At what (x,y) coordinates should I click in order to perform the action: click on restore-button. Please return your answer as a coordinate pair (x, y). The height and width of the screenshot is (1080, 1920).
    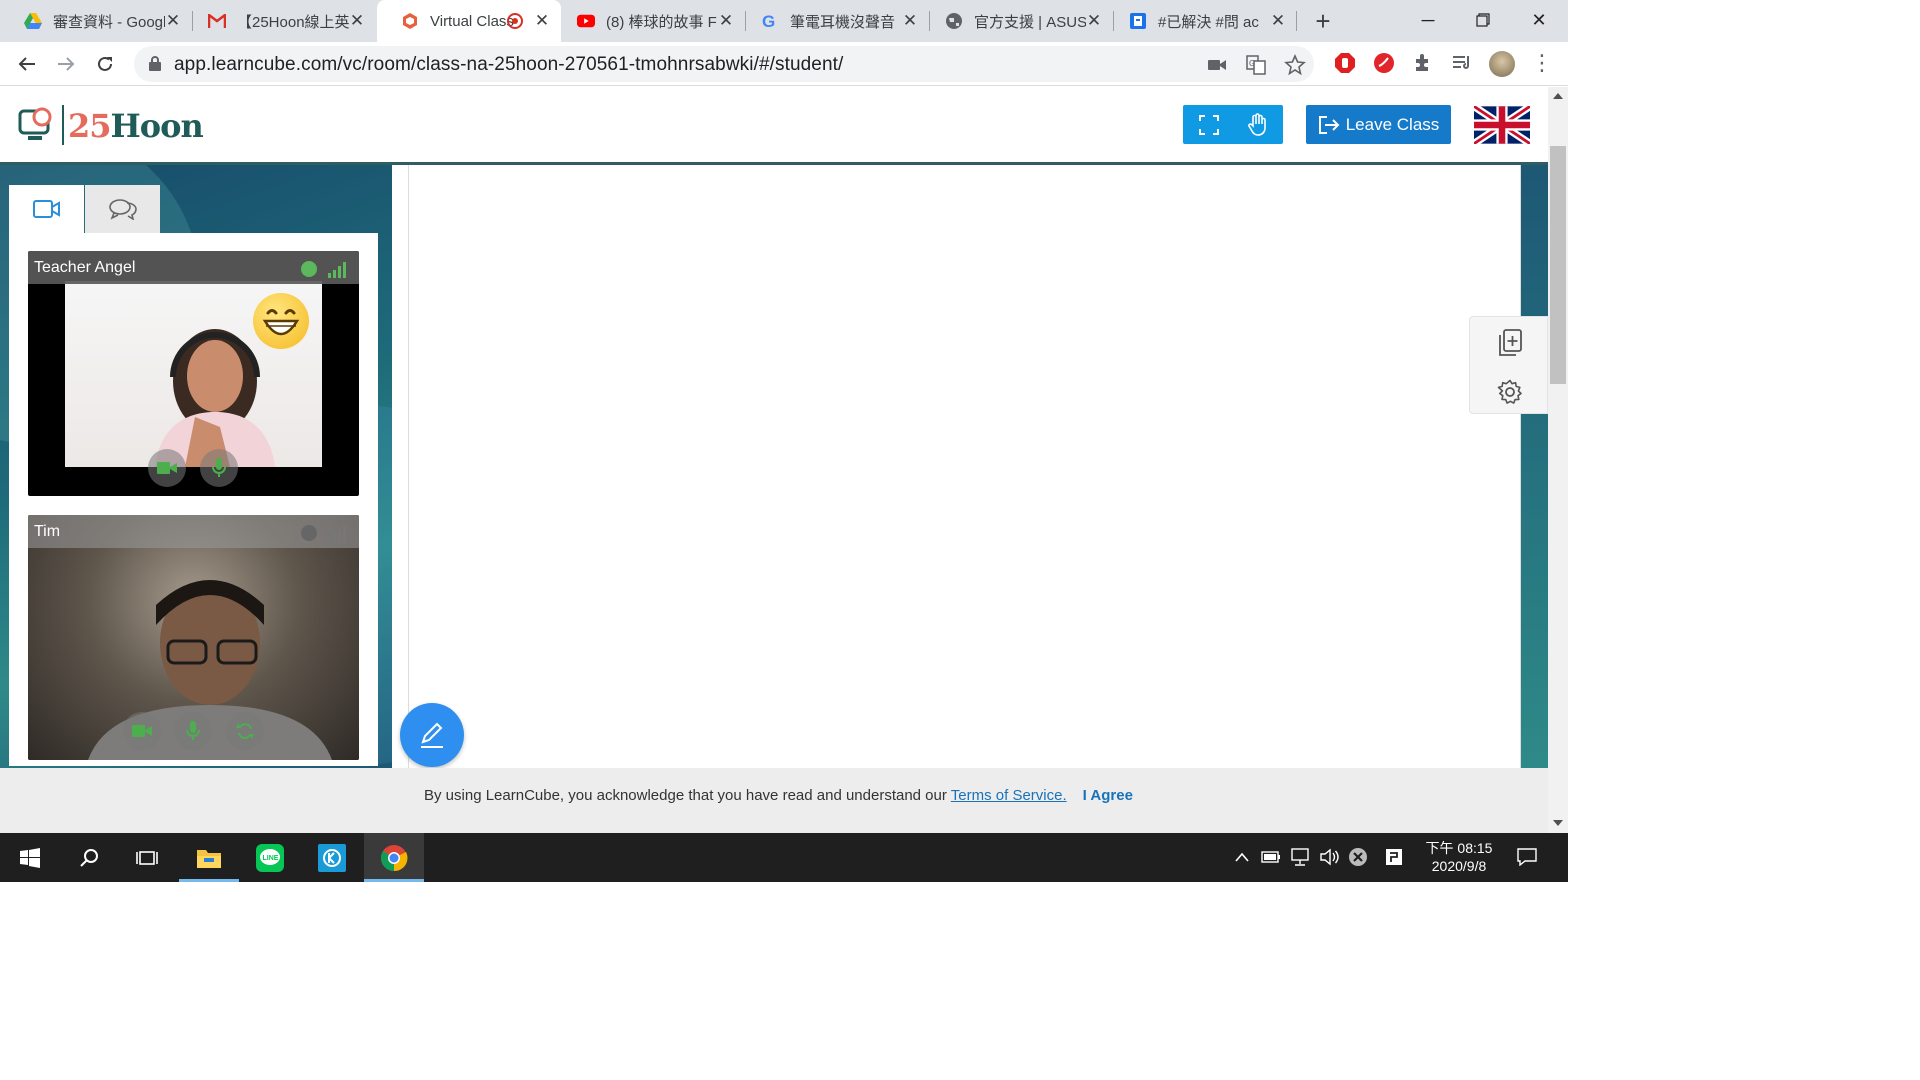
    Looking at the image, I should click on (1483, 20).